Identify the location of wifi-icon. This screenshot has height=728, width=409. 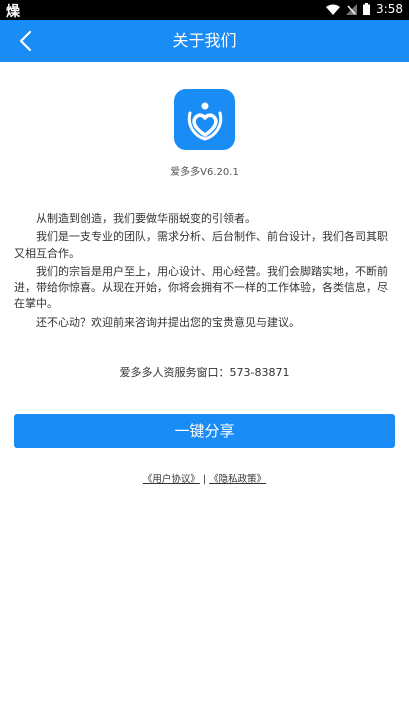
(333, 9).